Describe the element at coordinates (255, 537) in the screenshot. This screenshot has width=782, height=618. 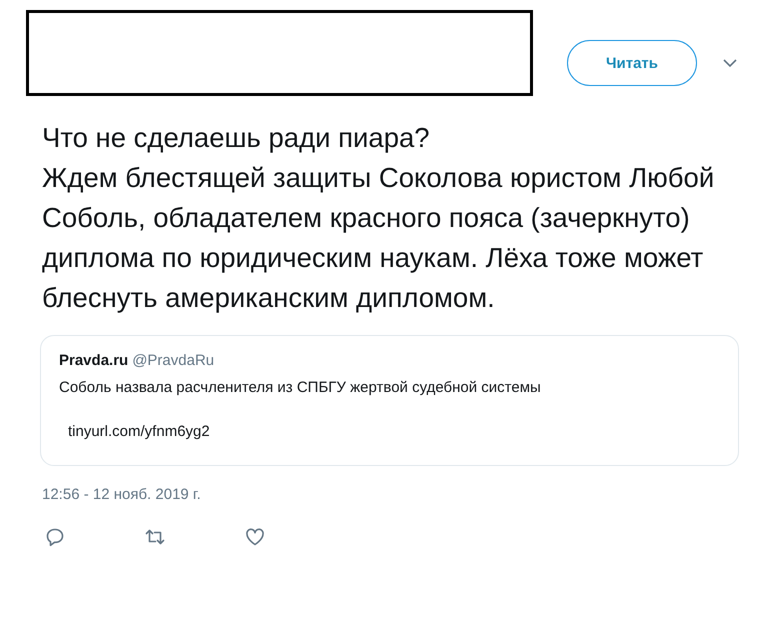
I see `heart-icon` at that location.